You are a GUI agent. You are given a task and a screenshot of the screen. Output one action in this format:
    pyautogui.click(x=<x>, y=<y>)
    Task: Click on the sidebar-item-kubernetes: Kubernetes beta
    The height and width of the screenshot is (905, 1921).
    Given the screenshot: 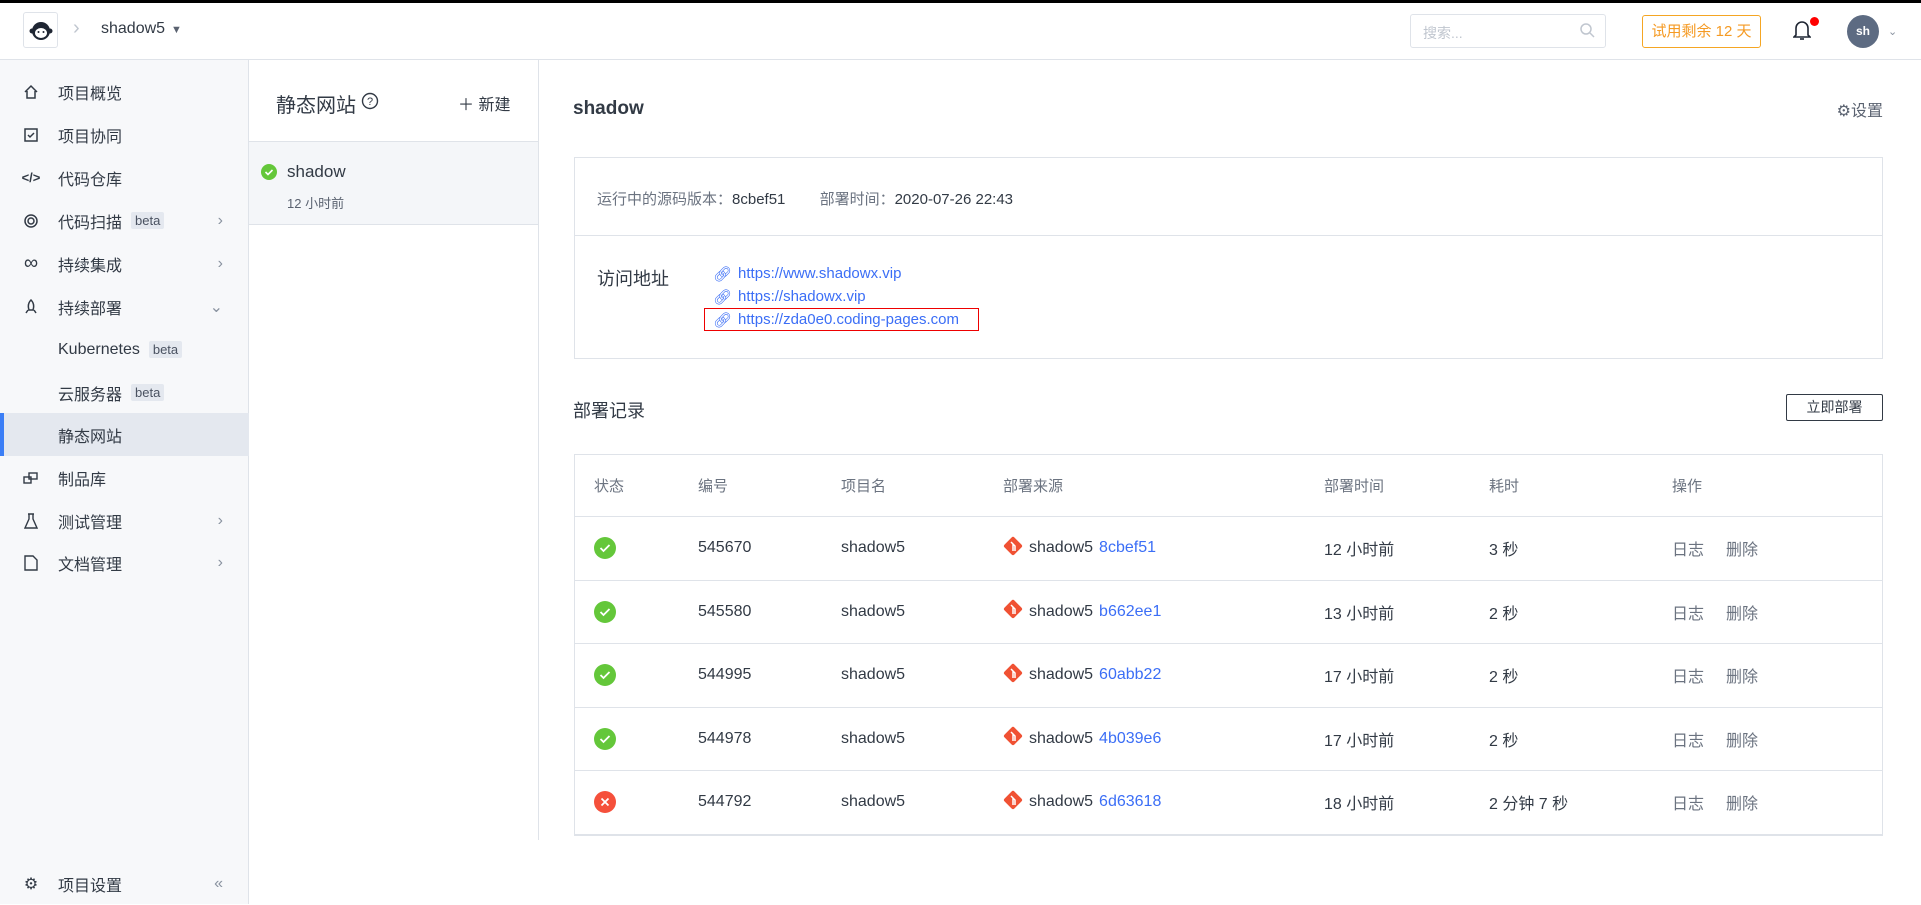 What is the action you would take?
    pyautogui.click(x=124, y=349)
    